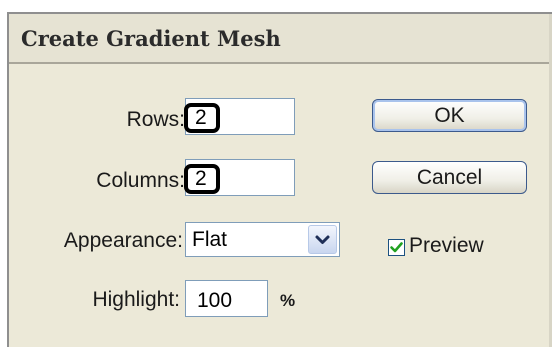 The height and width of the screenshot is (347, 552). I want to click on dialog-title-bar: Create Gradient Mesh, so click(280, 39).